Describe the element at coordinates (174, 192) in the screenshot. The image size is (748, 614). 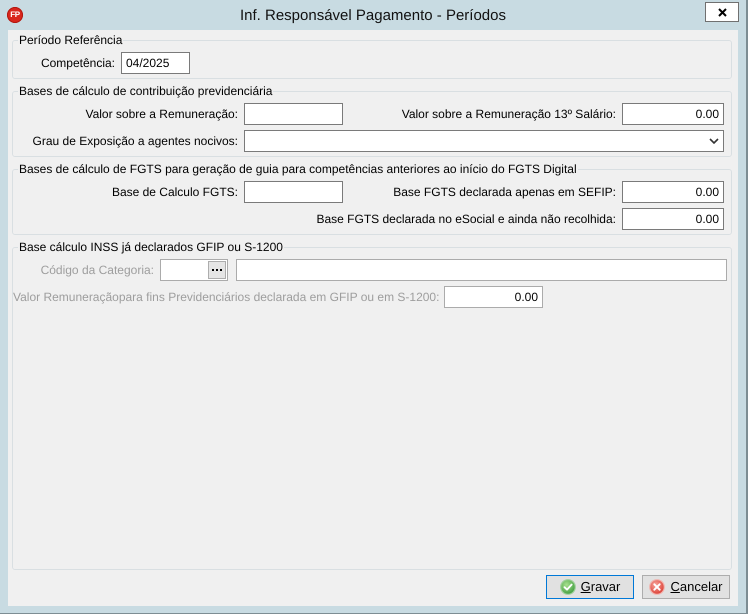
I see `field-label: Base de Calculo FGTS:` at that location.